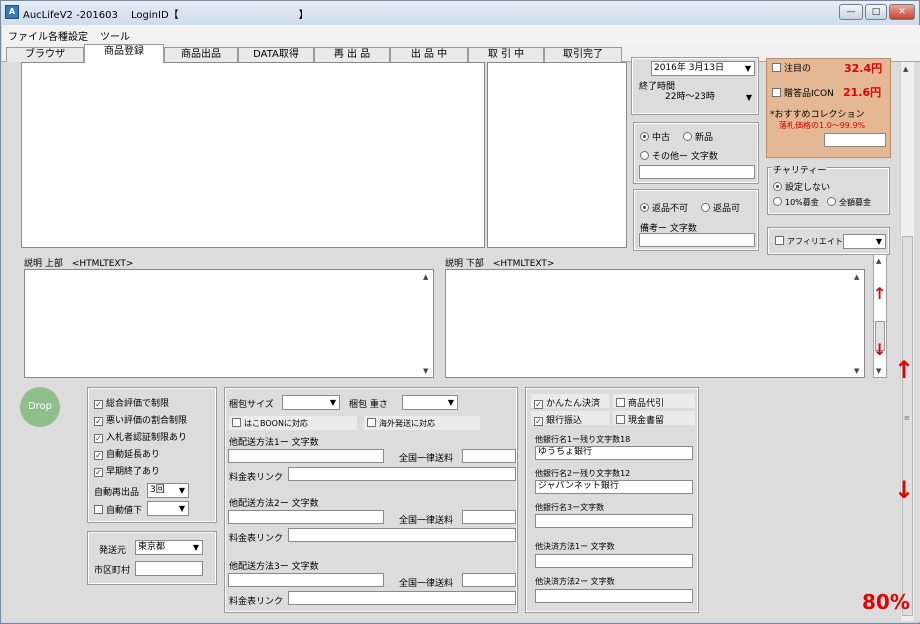 Image resolution: width=920 pixels, height=624 pixels. What do you see at coordinates (274, 443) in the screenshot?
I see `ship-method1-label: 他配送方法1ー 文字数` at bounding box center [274, 443].